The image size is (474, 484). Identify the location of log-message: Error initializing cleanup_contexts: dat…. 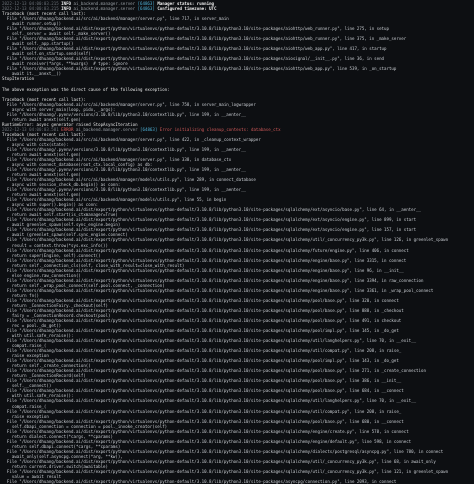
(220, 129).